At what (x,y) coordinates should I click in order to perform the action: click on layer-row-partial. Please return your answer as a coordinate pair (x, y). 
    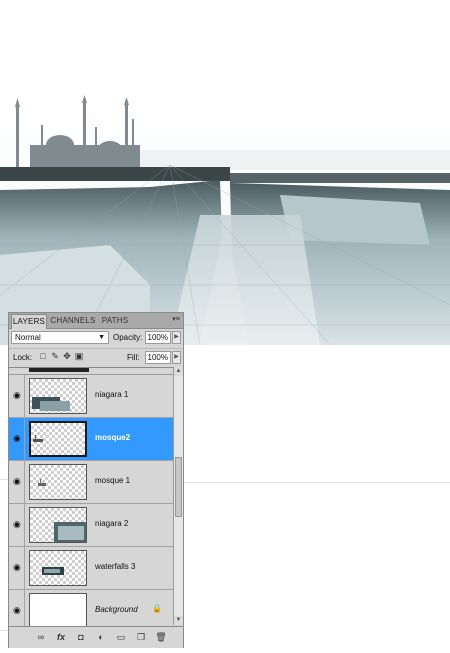
    Looking at the image, I should click on (91, 371).